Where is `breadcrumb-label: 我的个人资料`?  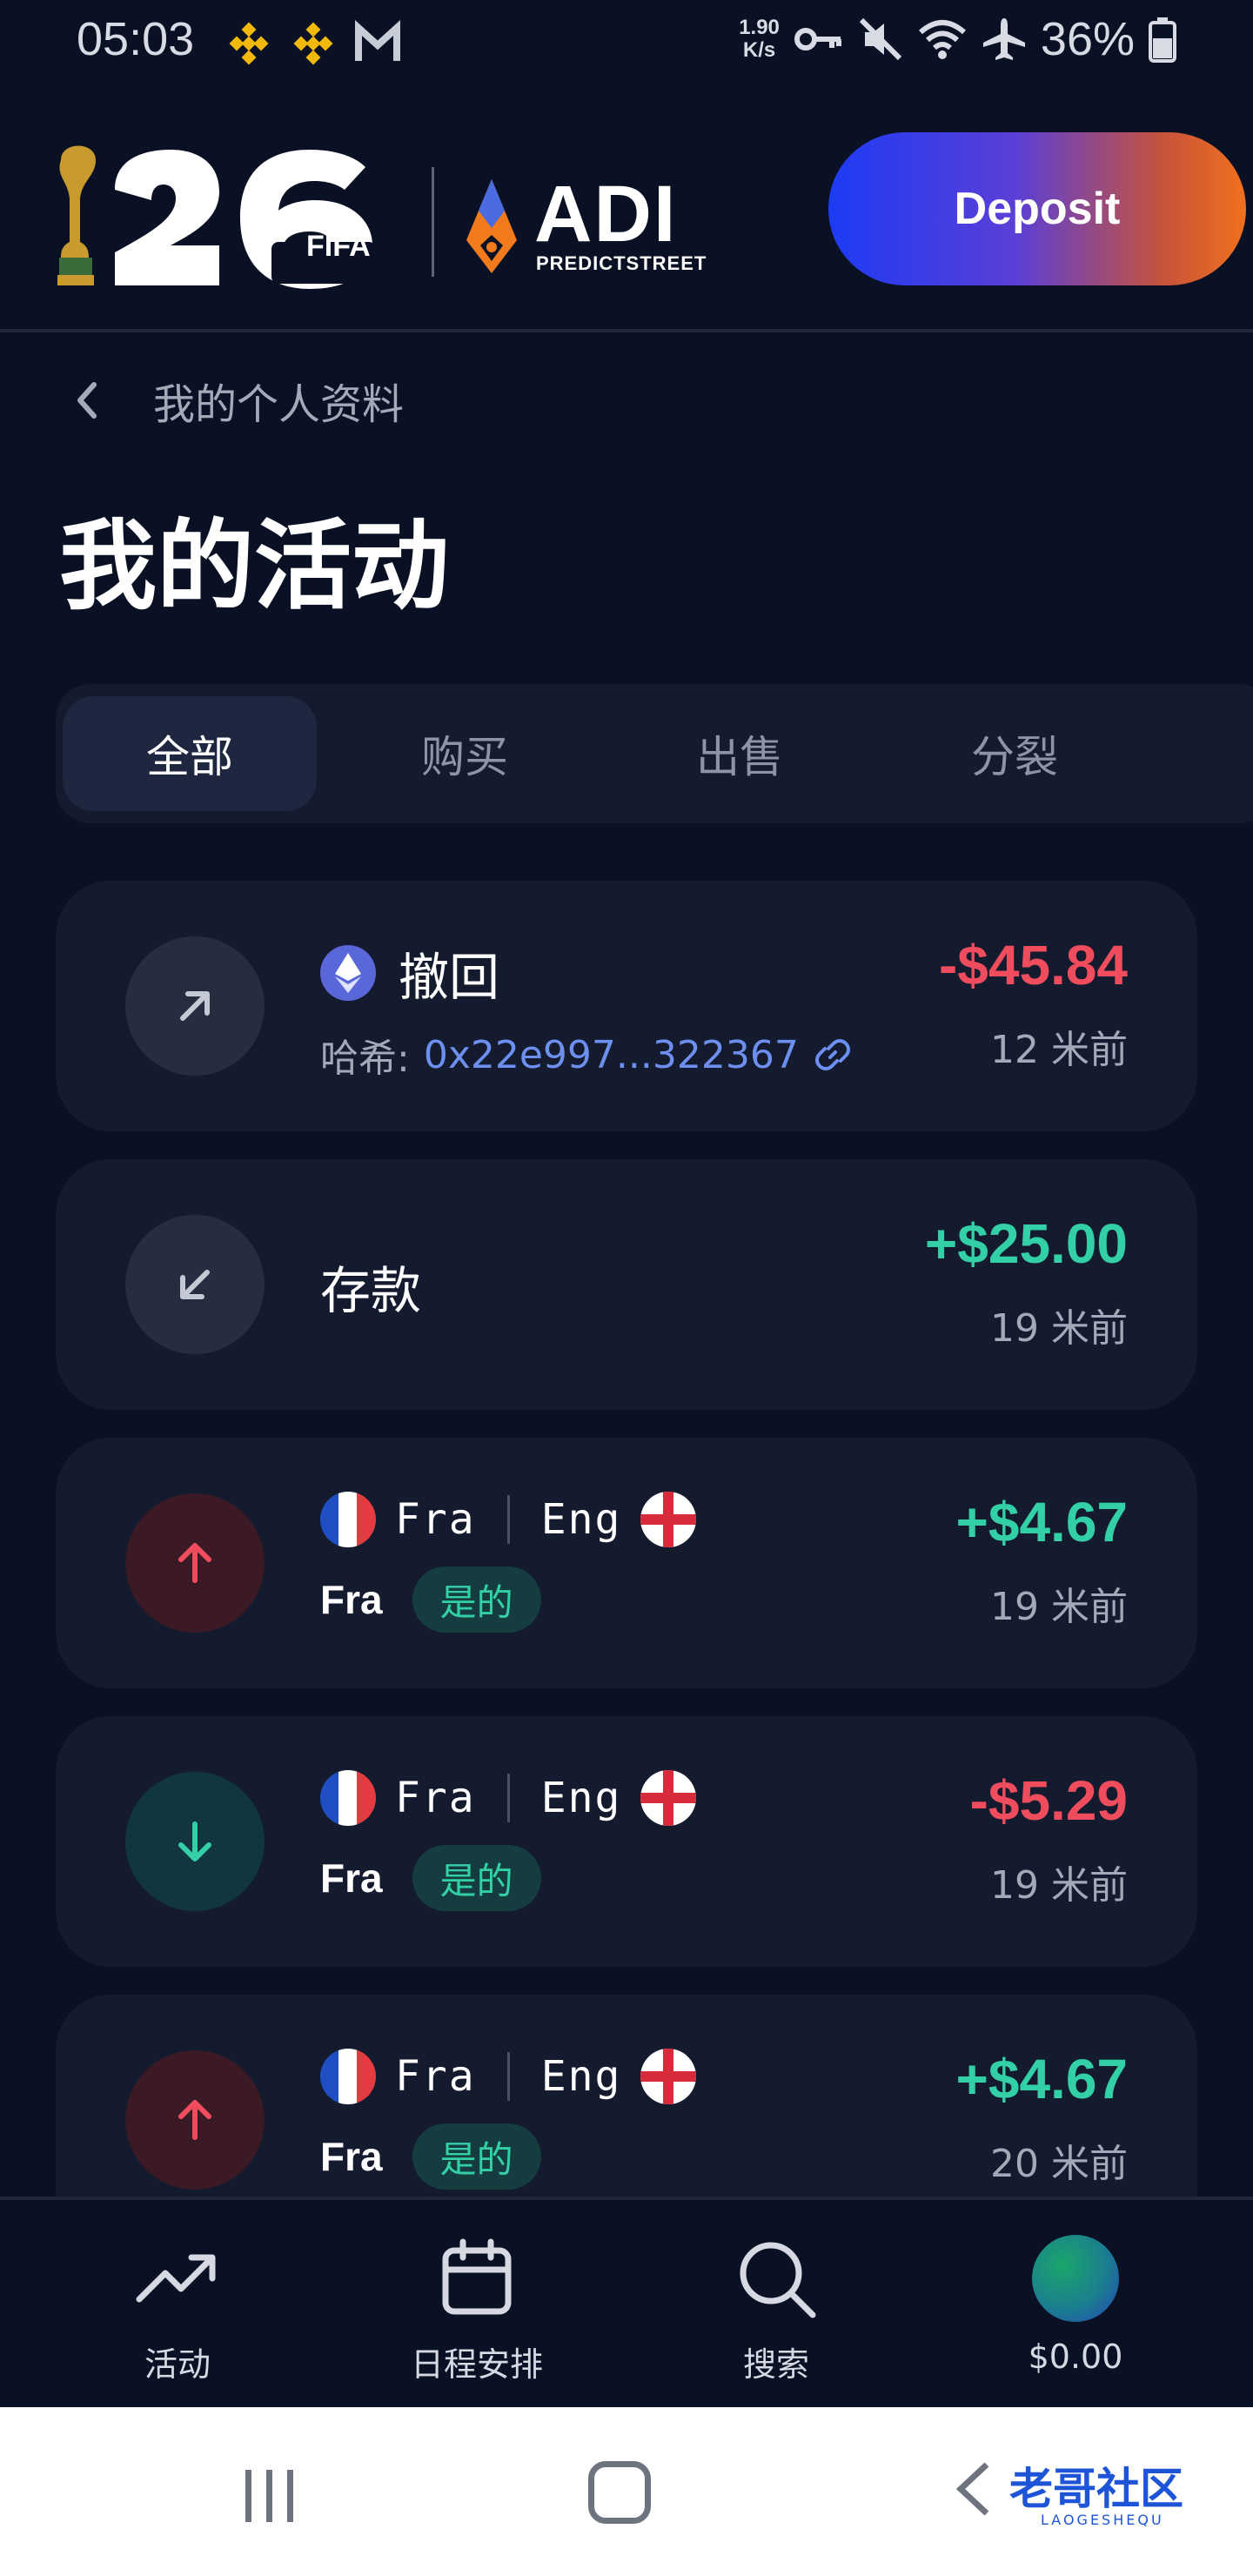
breadcrumb-label: 我的个人资料 is located at coordinates (278, 400).